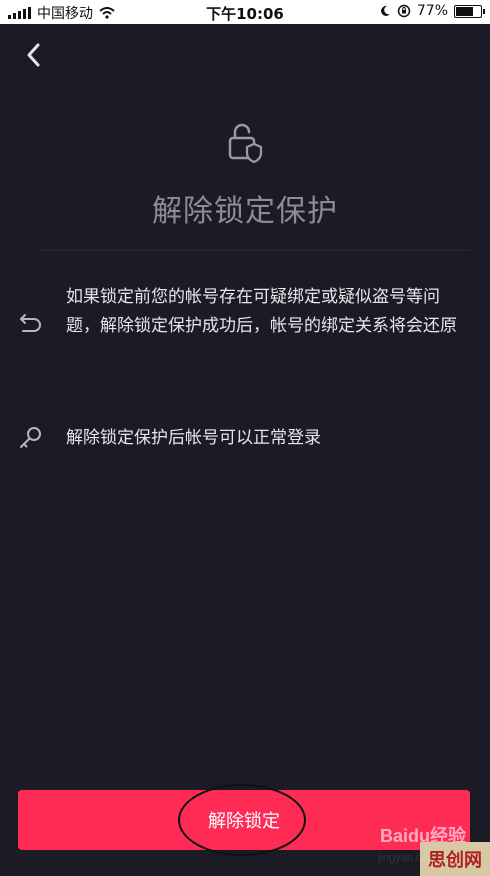 The width and height of the screenshot is (490, 876). Describe the element at coordinates (245, 12) in the screenshot. I see `status-bar: 中国移动 下午10:06 77%` at that location.